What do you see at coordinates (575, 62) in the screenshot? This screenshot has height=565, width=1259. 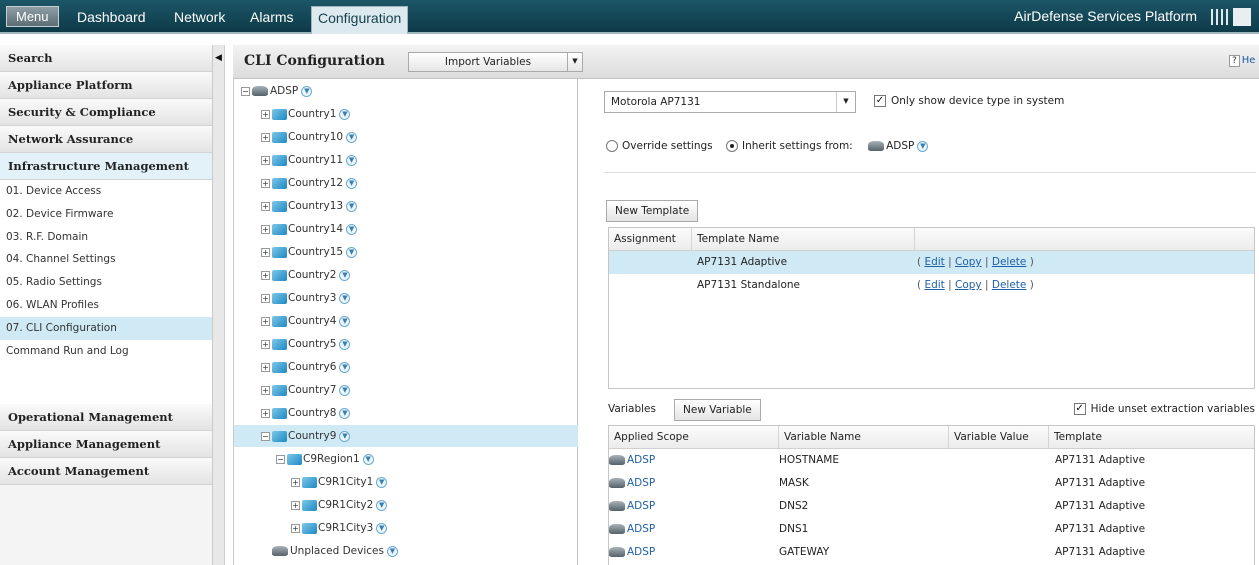 I see `import-variables-dropdown: ▼` at bounding box center [575, 62].